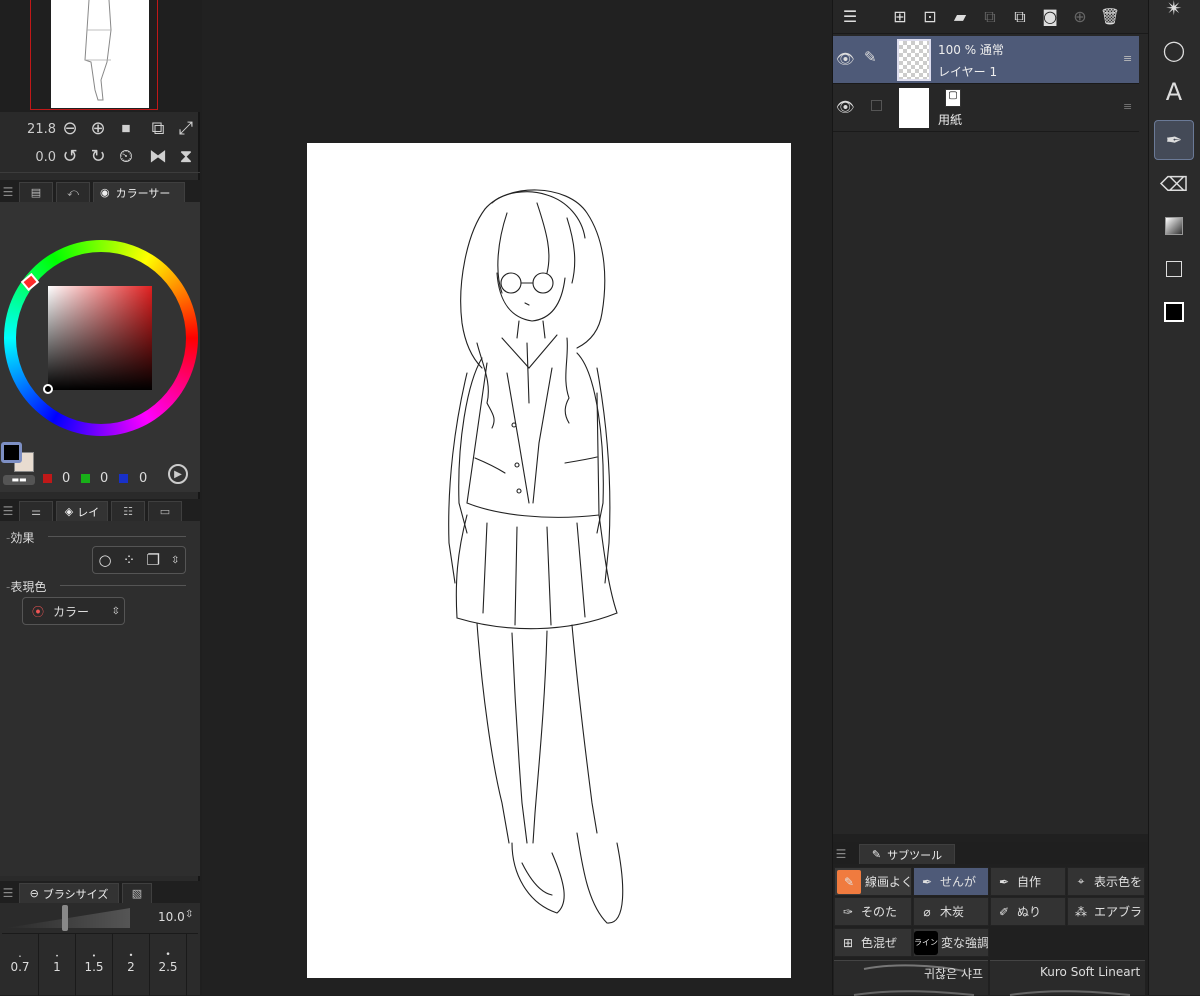 The width and height of the screenshot is (1200, 996). Describe the element at coordinates (66, 478) in the screenshot. I see `red-value: 0` at that location.